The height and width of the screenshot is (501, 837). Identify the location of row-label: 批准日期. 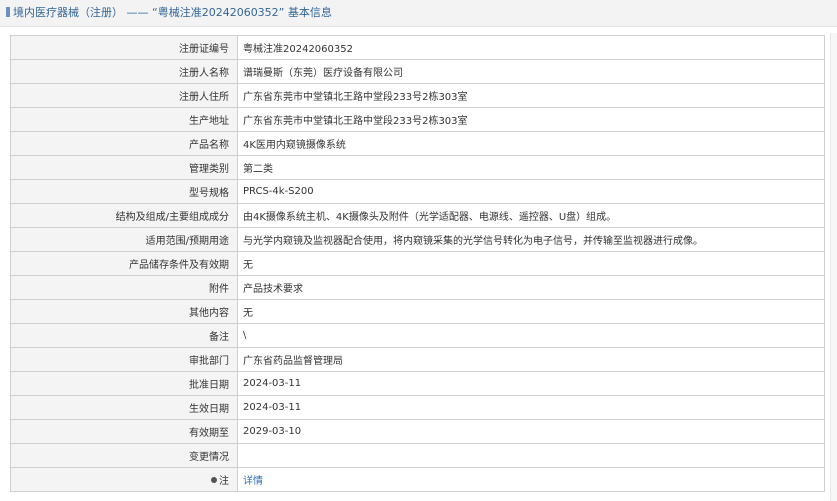
(124, 383).